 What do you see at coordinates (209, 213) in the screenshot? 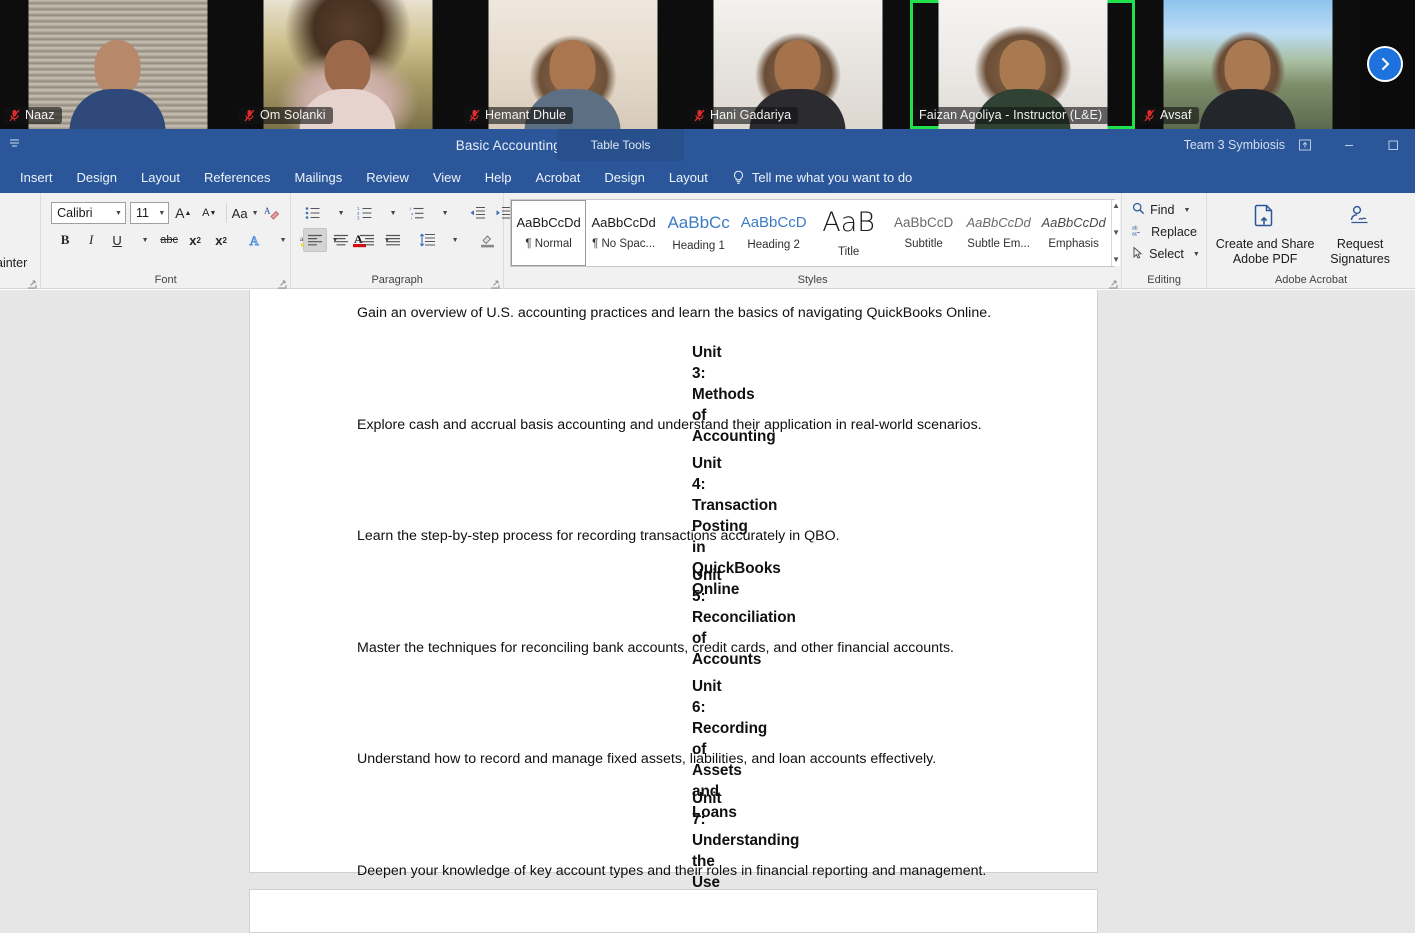
I see `shrink-font-button: A ▼` at bounding box center [209, 213].